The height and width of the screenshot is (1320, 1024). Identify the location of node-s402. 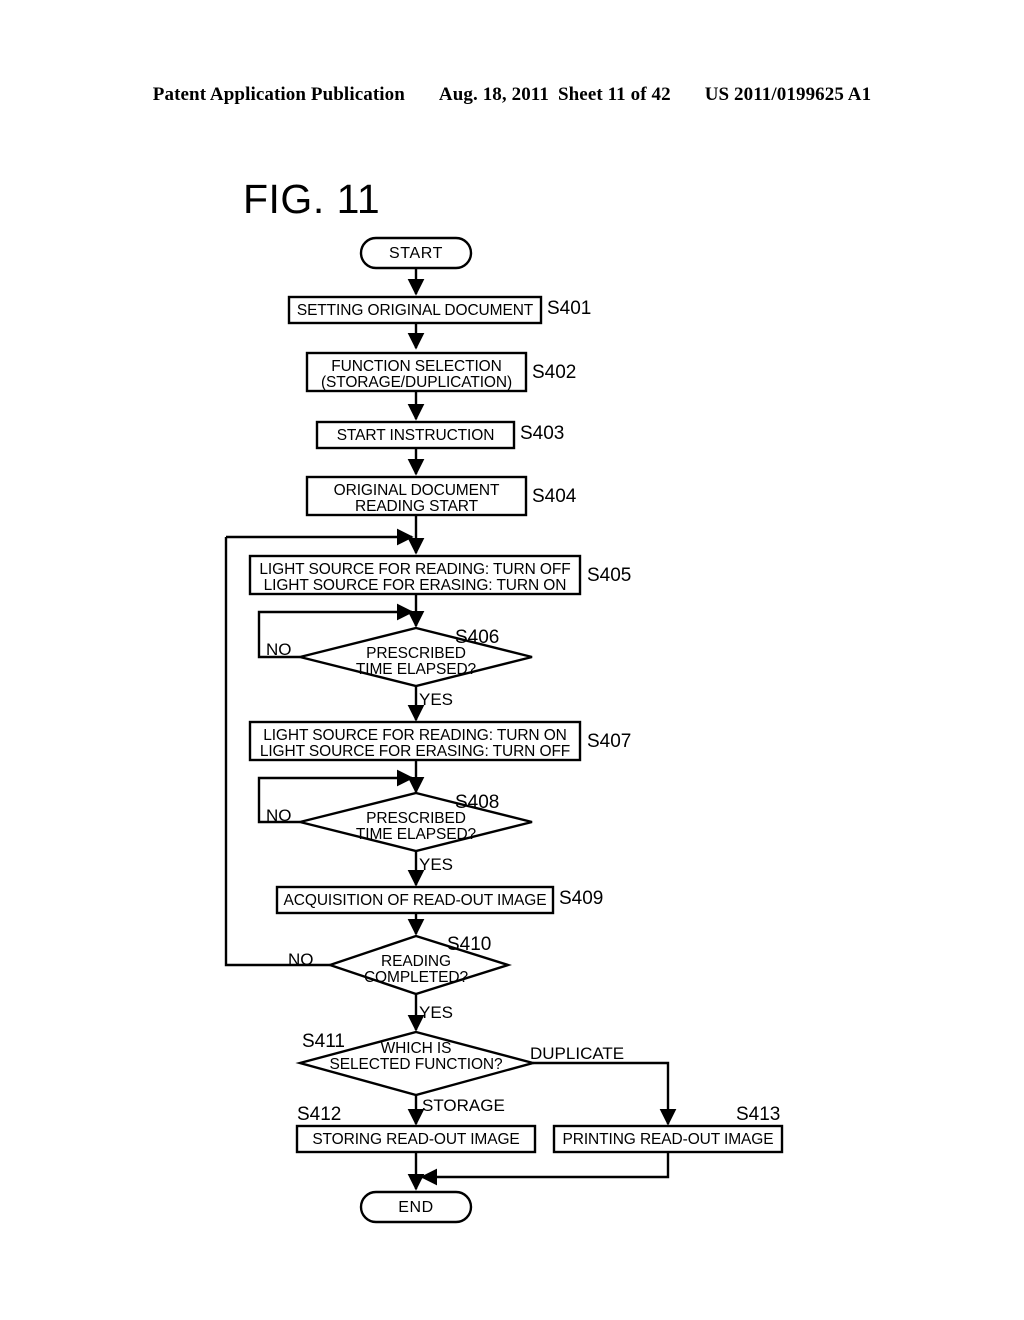
(416, 372).